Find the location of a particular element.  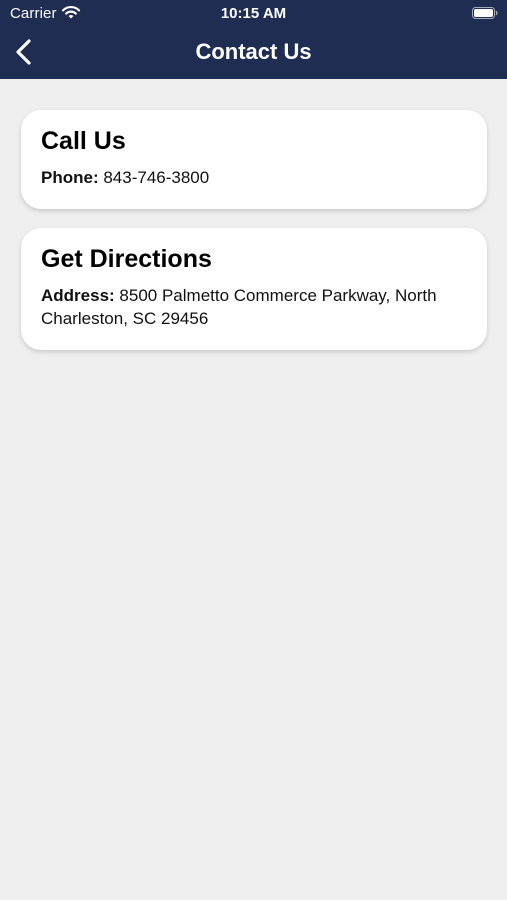

phone-line: Phone: 843-746-3800 is located at coordinates (254, 177).